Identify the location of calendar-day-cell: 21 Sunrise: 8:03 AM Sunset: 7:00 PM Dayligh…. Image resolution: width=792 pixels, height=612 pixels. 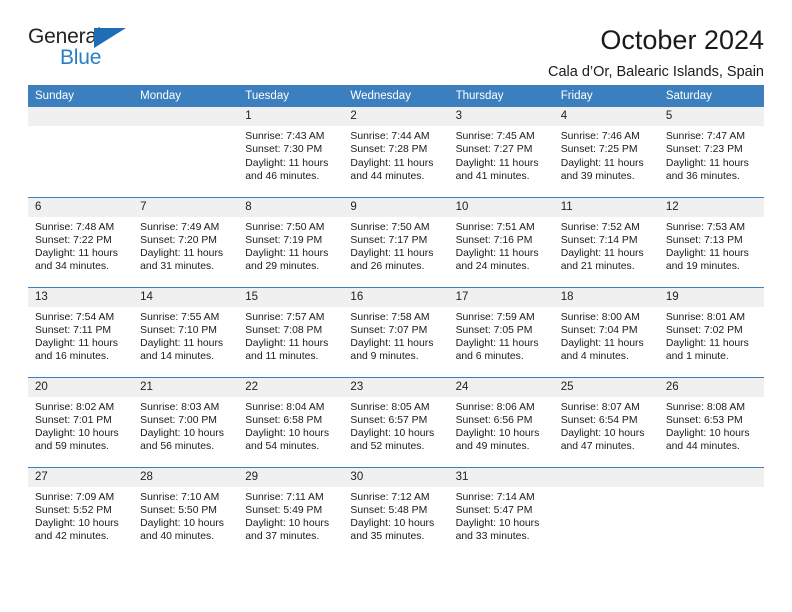
(186, 421).